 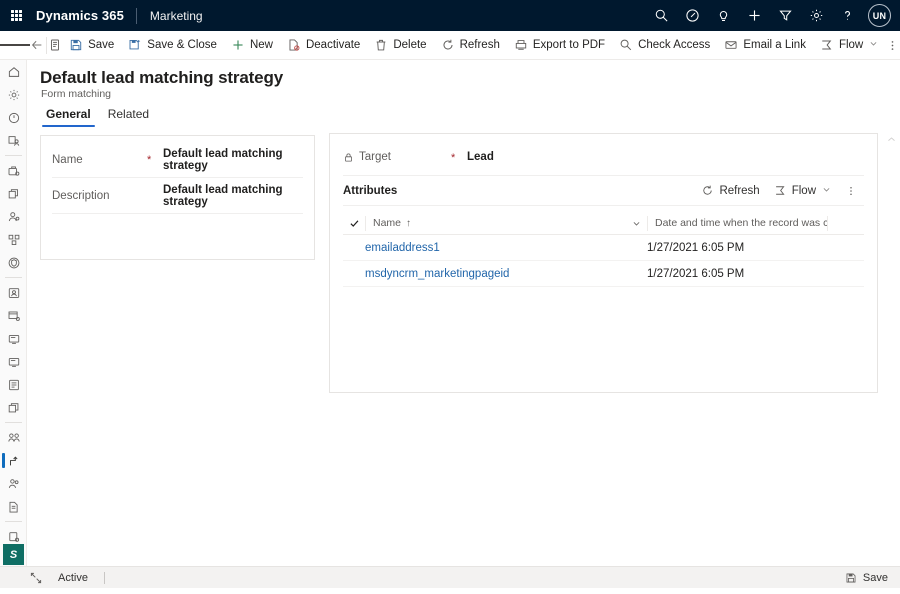 I want to click on status-divider, so click(x=104, y=578).